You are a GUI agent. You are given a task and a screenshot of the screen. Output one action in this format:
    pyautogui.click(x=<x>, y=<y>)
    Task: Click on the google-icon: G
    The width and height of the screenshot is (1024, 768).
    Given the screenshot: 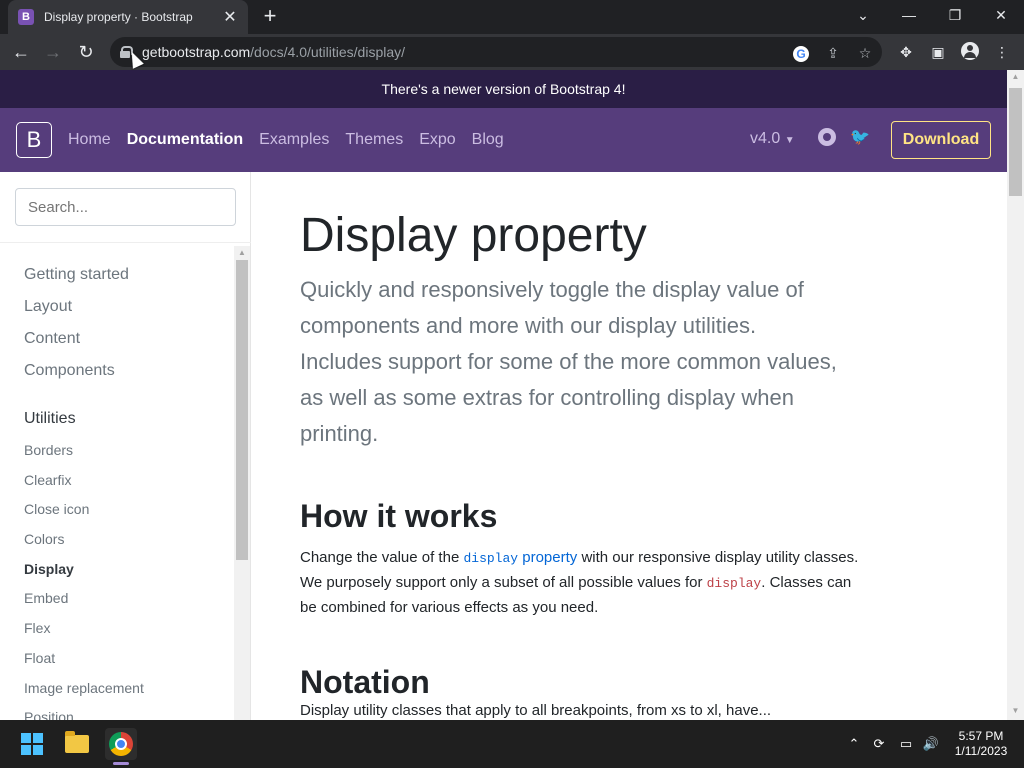 What is the action you would take?
    pyautogui.click(x=801, y=53)
    